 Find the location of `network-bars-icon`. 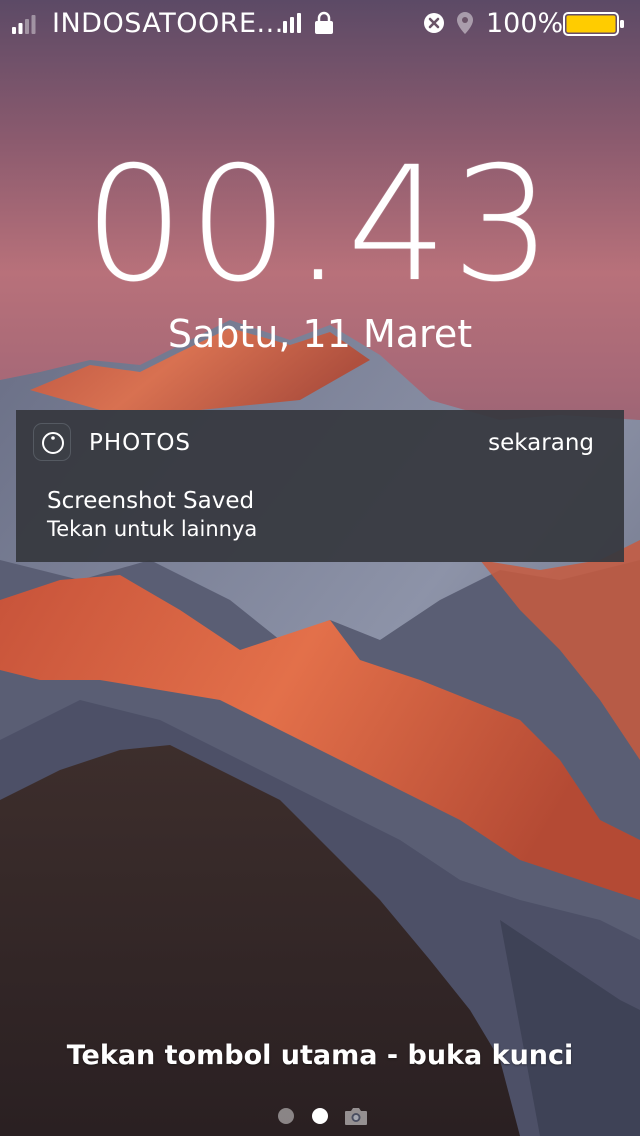

network-bars-icon is located at coordinates (292, 23).